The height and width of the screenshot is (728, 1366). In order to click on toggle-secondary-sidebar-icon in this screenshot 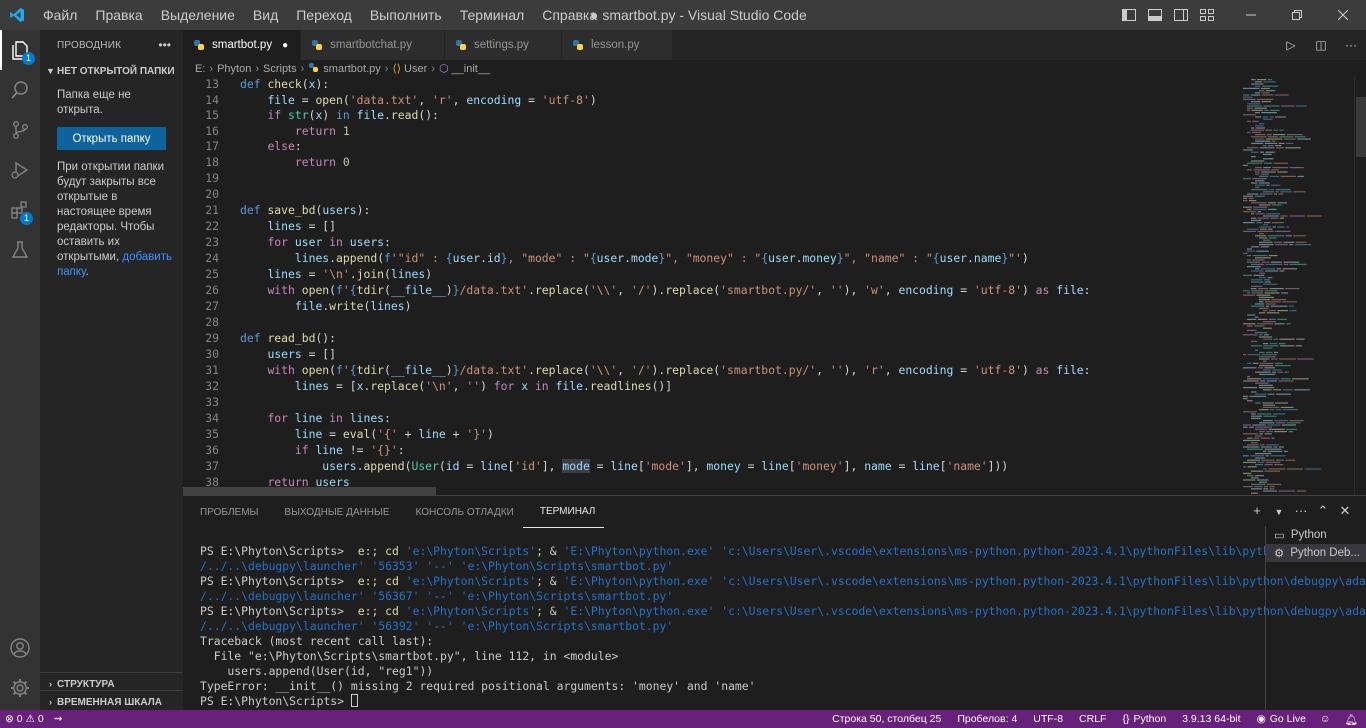, I will do `click(1181, 15)`.